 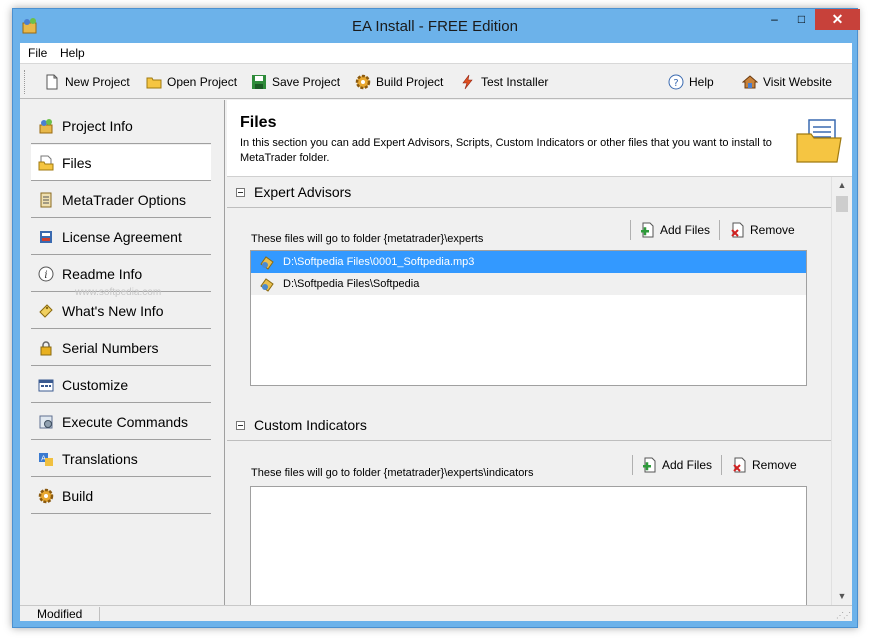 I want to click on sidebar-item-label: Translations, so click(x=100, y=458).